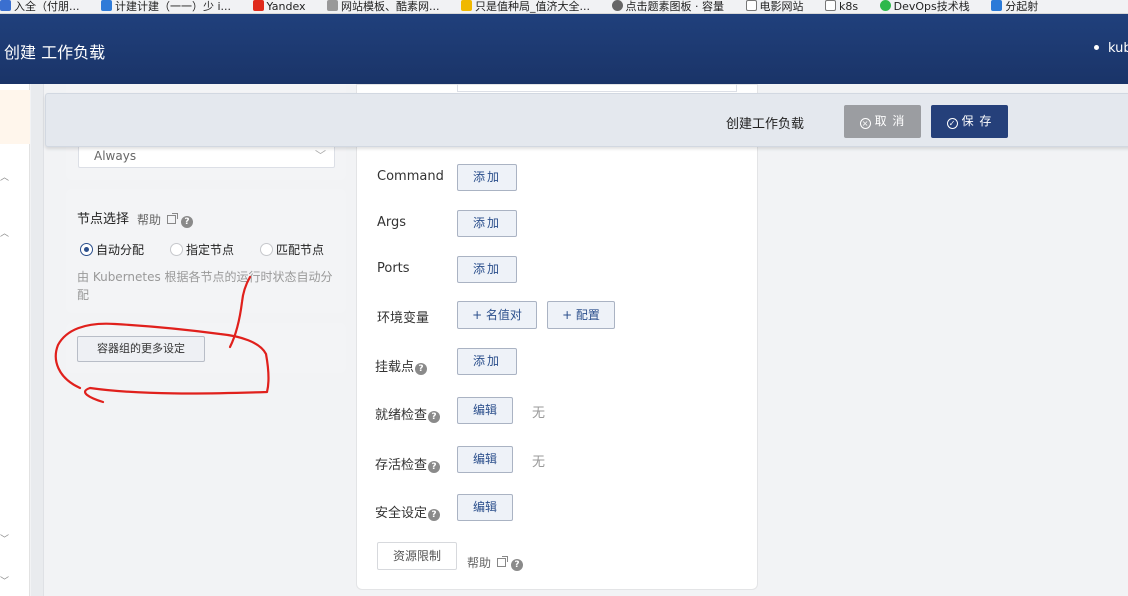 The width and height of the screenshot is (1128, 596). What do you see at coordinates (882, 121) in the screenshot?
I see `cancel-button: × 取 消` at bounding box center [882, 121].